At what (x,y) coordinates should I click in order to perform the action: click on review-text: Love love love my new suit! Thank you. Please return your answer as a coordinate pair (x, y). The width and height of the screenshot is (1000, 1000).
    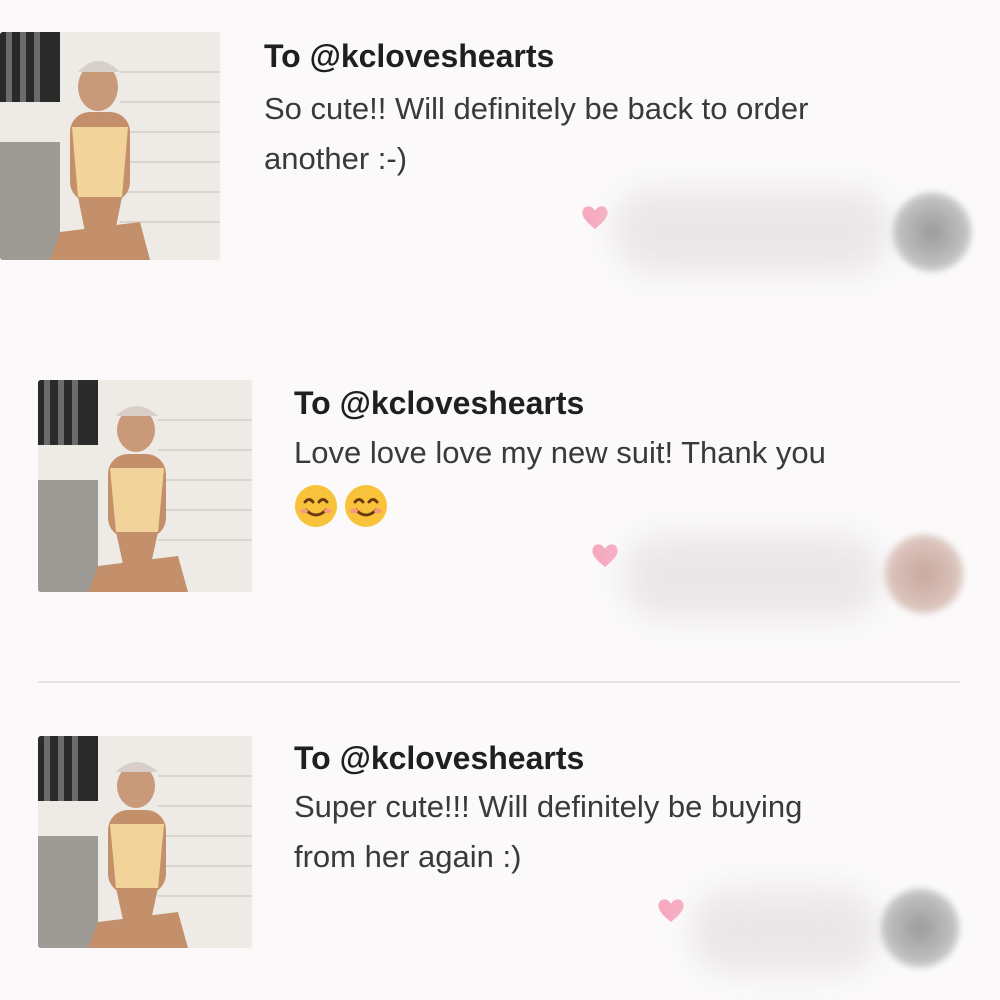
    Looking at the image, I should click on (644, 485).